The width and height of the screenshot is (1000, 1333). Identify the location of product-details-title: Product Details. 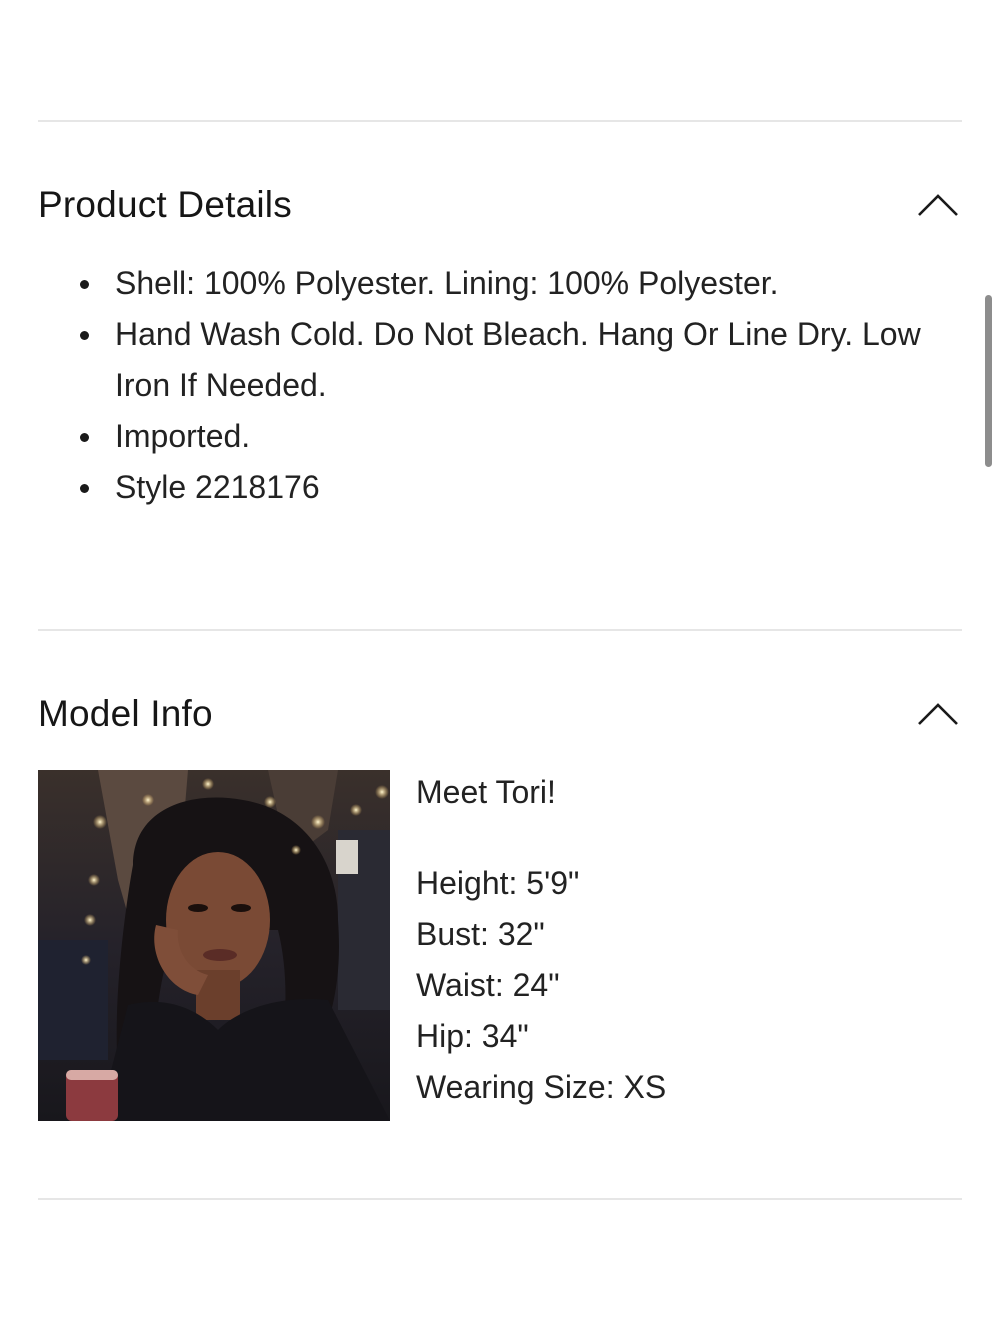
(165, 204).